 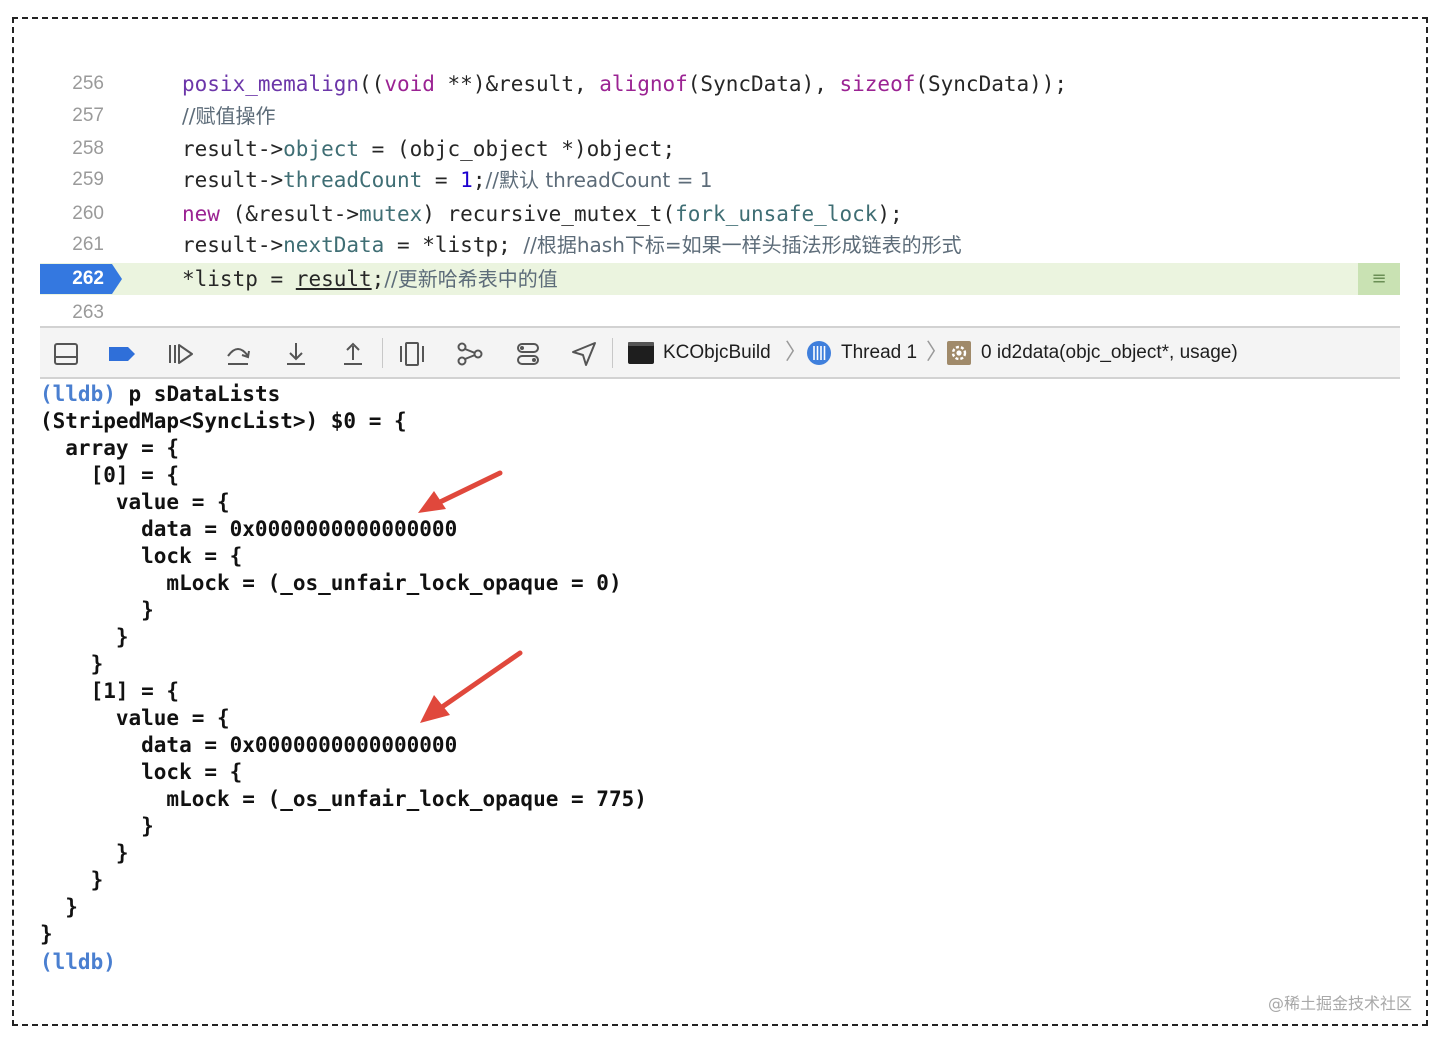 I want to click on console-command: p sDataLists, so click(x=204, y=394).